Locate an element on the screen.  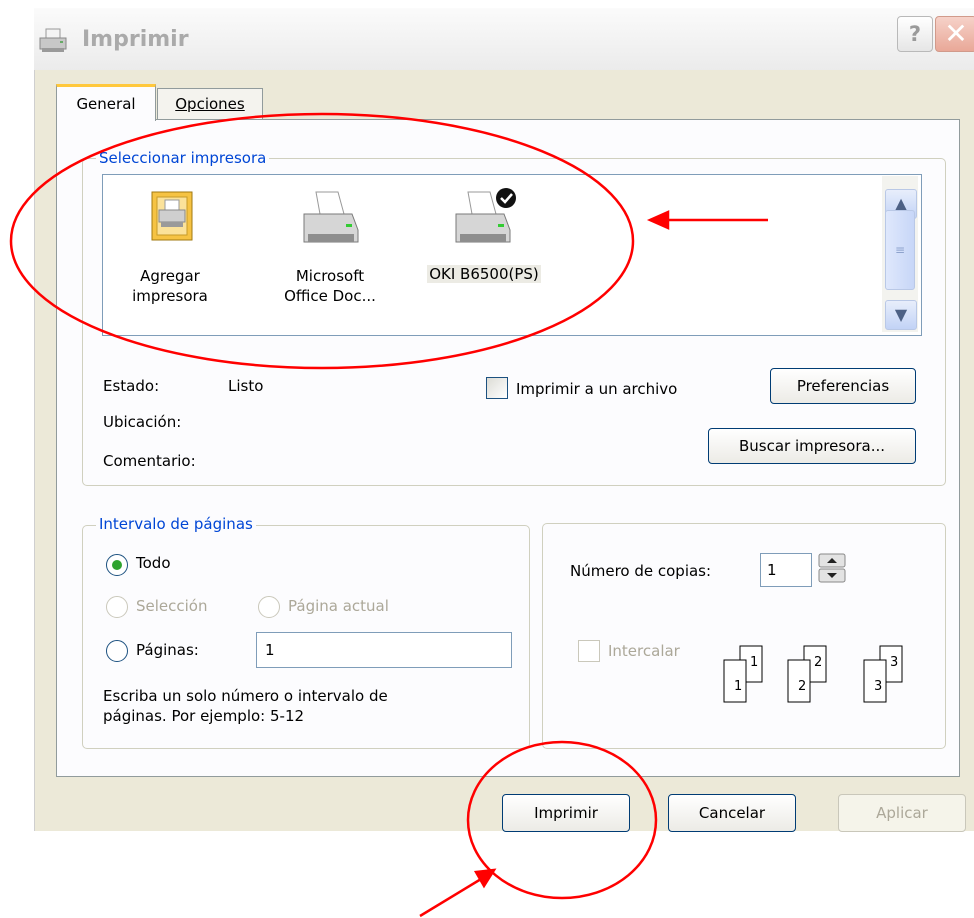
printer-label-line1: Agregar is located at coordinates (170, 276).